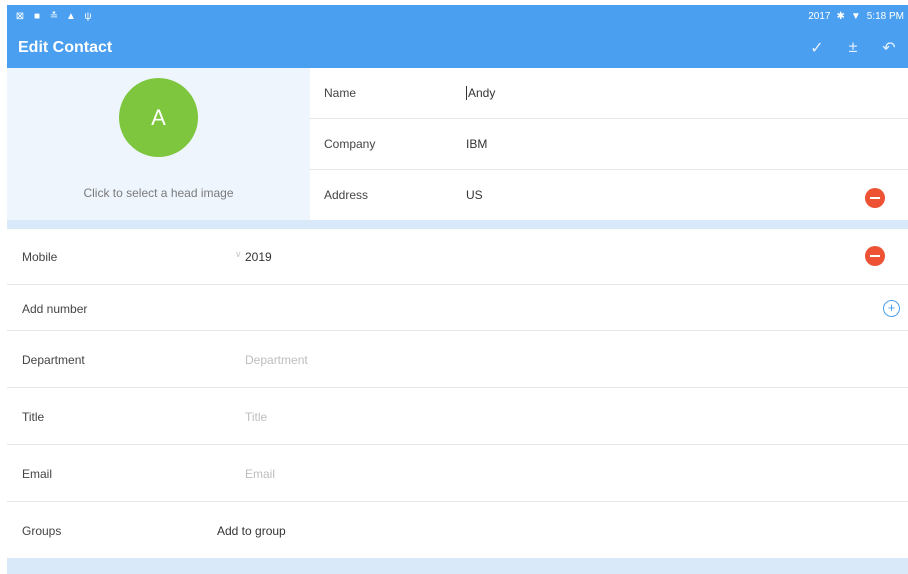 The image size is (908, 574). Describe the element at coordinates (891, 308) in the screenshot. I see `add-number-icon: +` at that location.